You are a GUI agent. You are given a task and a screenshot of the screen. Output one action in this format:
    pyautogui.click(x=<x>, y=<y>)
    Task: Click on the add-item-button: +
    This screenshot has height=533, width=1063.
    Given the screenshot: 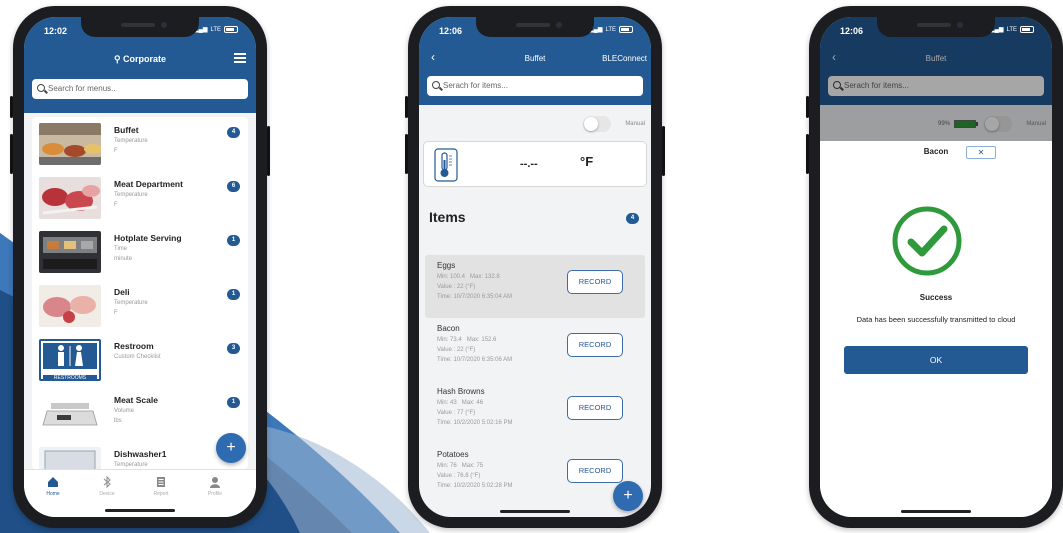 What is the action you would take?
    pyautogui.click(x=628, y=496)
    